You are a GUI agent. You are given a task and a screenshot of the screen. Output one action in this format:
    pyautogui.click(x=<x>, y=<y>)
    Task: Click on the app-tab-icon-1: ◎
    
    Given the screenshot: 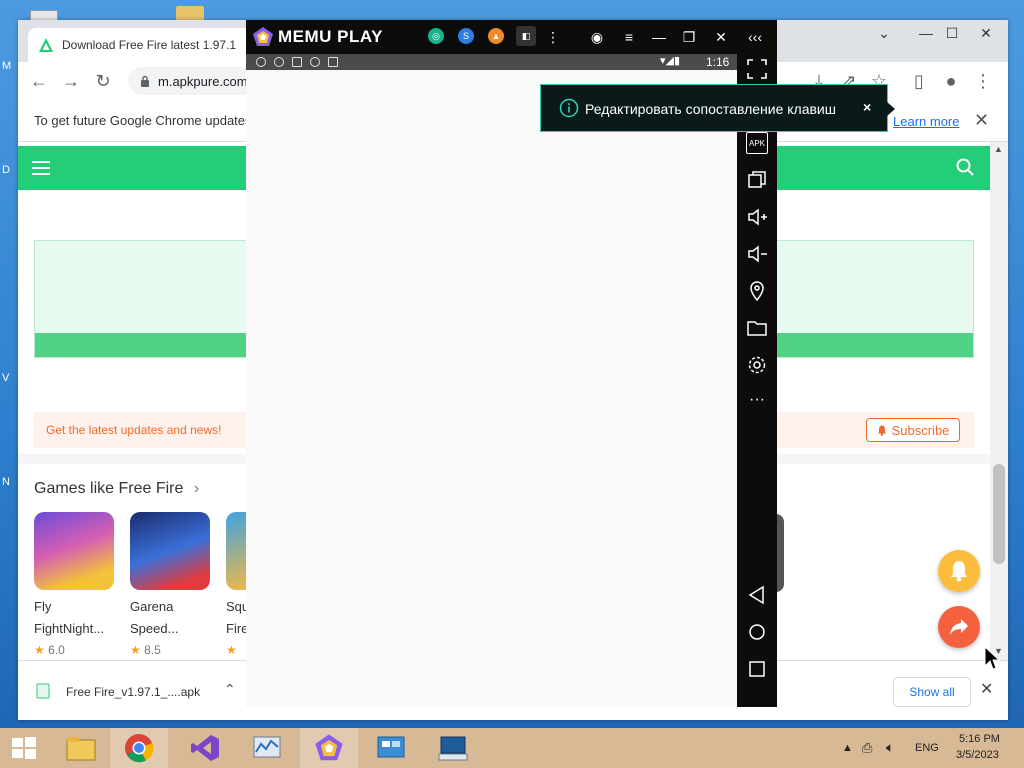 What is the action you would take?
    pyautogui.click(x=436, y=36)
    